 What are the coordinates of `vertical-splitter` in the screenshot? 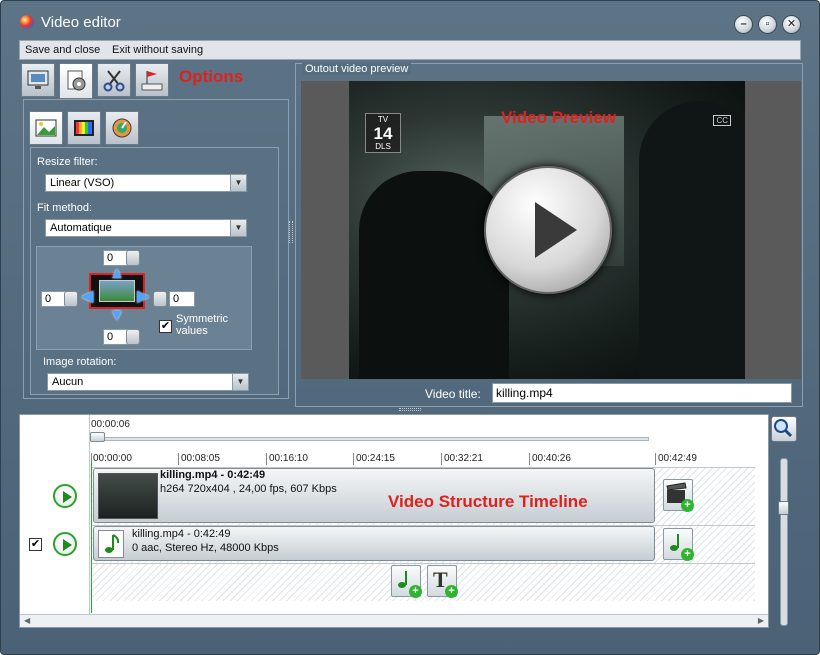 It's located at (291, 232).